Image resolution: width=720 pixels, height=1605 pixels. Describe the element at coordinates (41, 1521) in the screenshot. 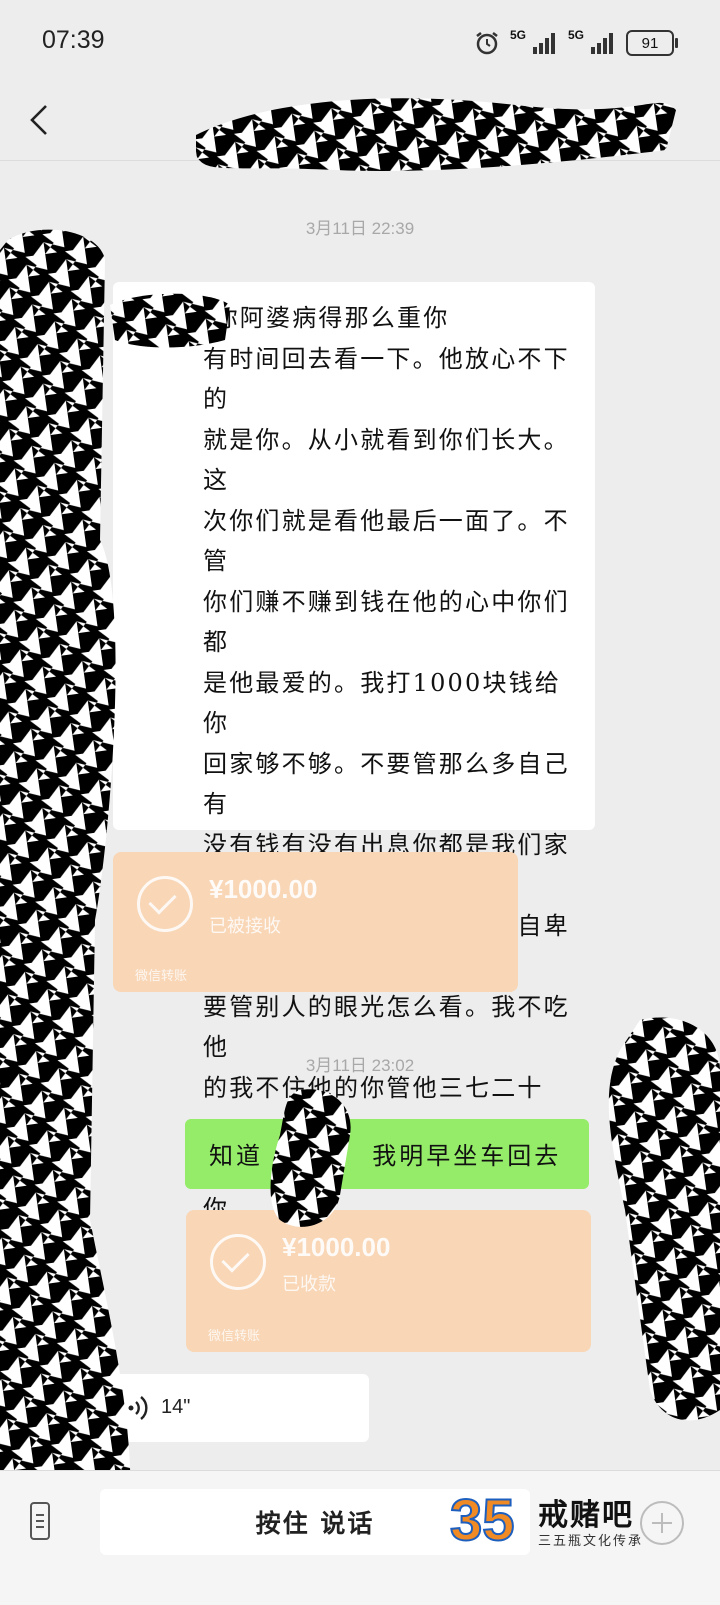

I see `voice-keyboard-toggle-icon` at that location.